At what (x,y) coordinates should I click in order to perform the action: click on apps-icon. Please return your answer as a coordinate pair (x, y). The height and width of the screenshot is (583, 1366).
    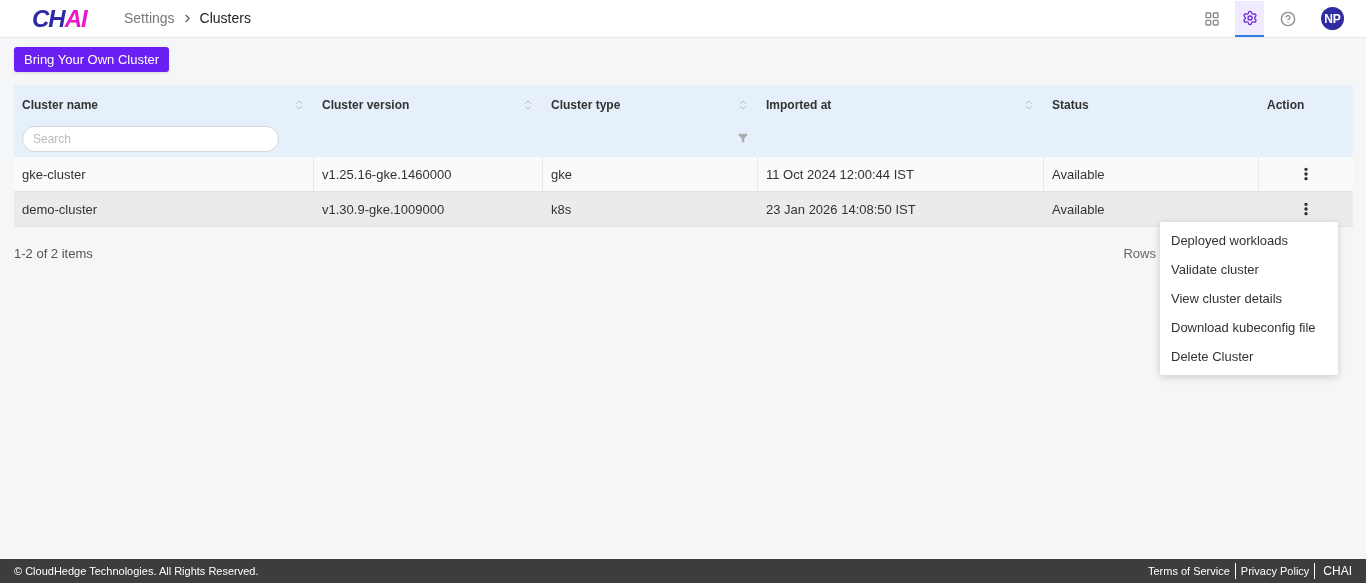
    Looking at the image, I should click on (1211, 18).